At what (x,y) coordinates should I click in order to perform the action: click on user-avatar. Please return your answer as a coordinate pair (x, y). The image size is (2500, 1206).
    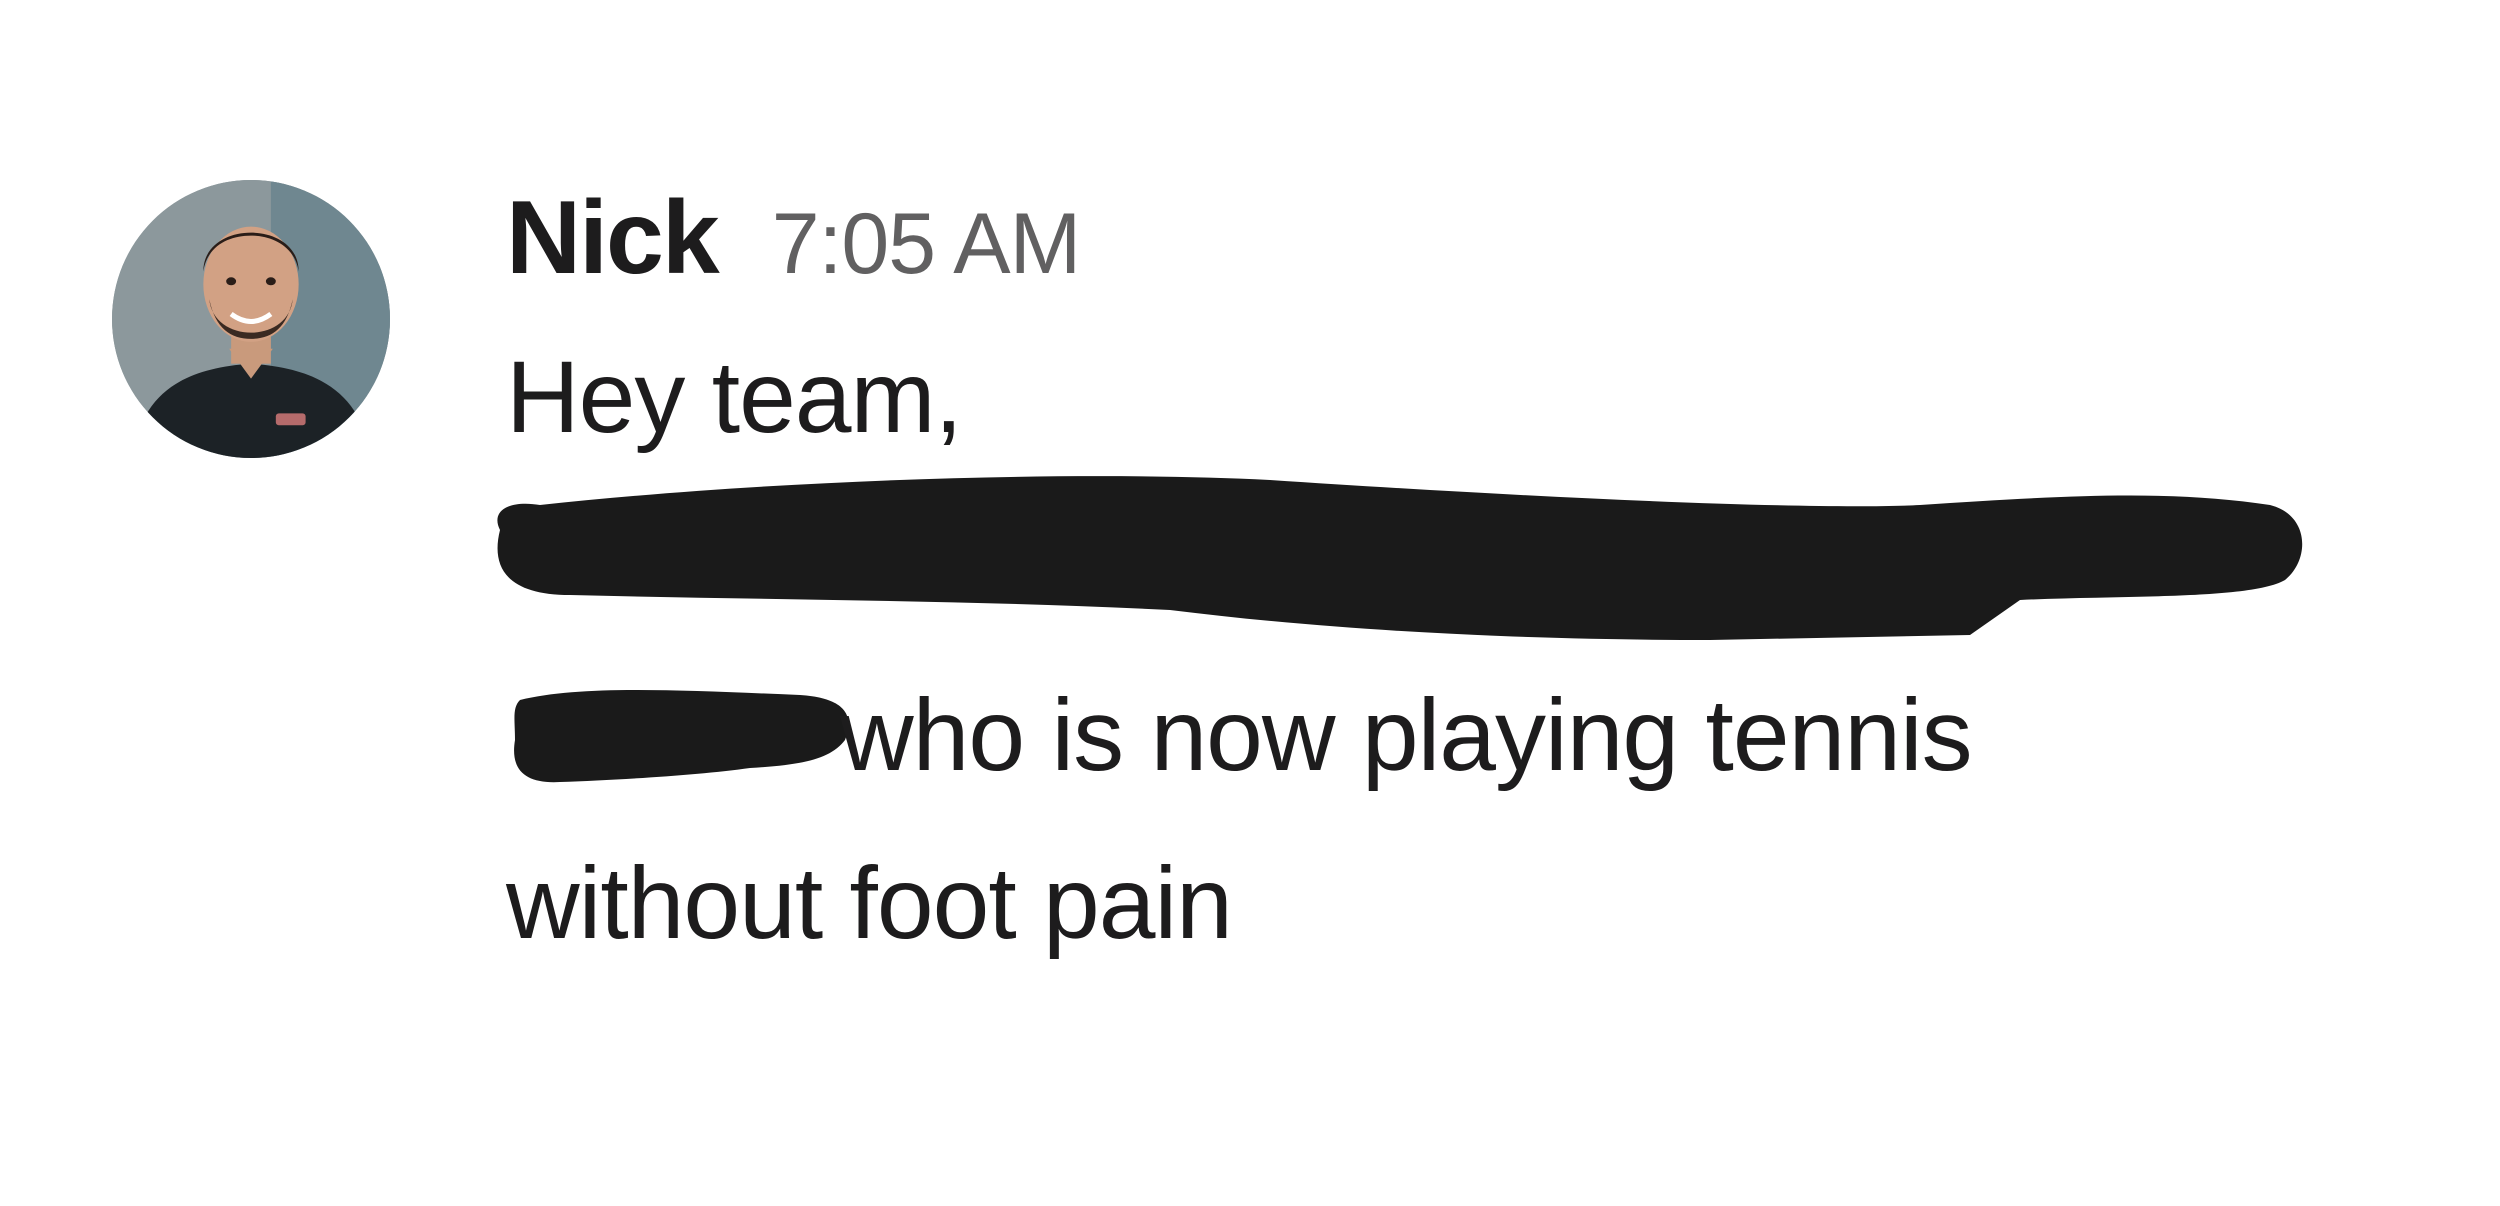
    Looking at the image, I should click on (251, 319).